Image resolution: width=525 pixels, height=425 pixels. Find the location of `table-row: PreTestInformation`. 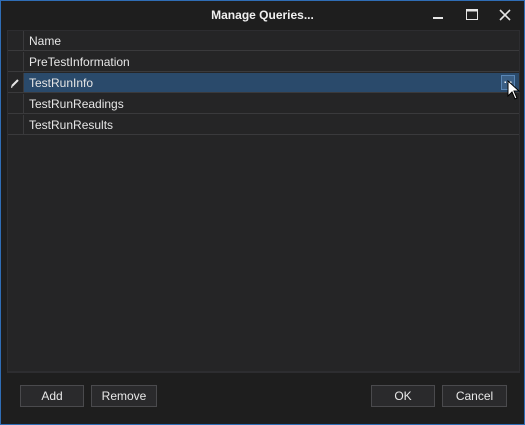

table-row: PreTestInformation is located at coordinates (263, 62).